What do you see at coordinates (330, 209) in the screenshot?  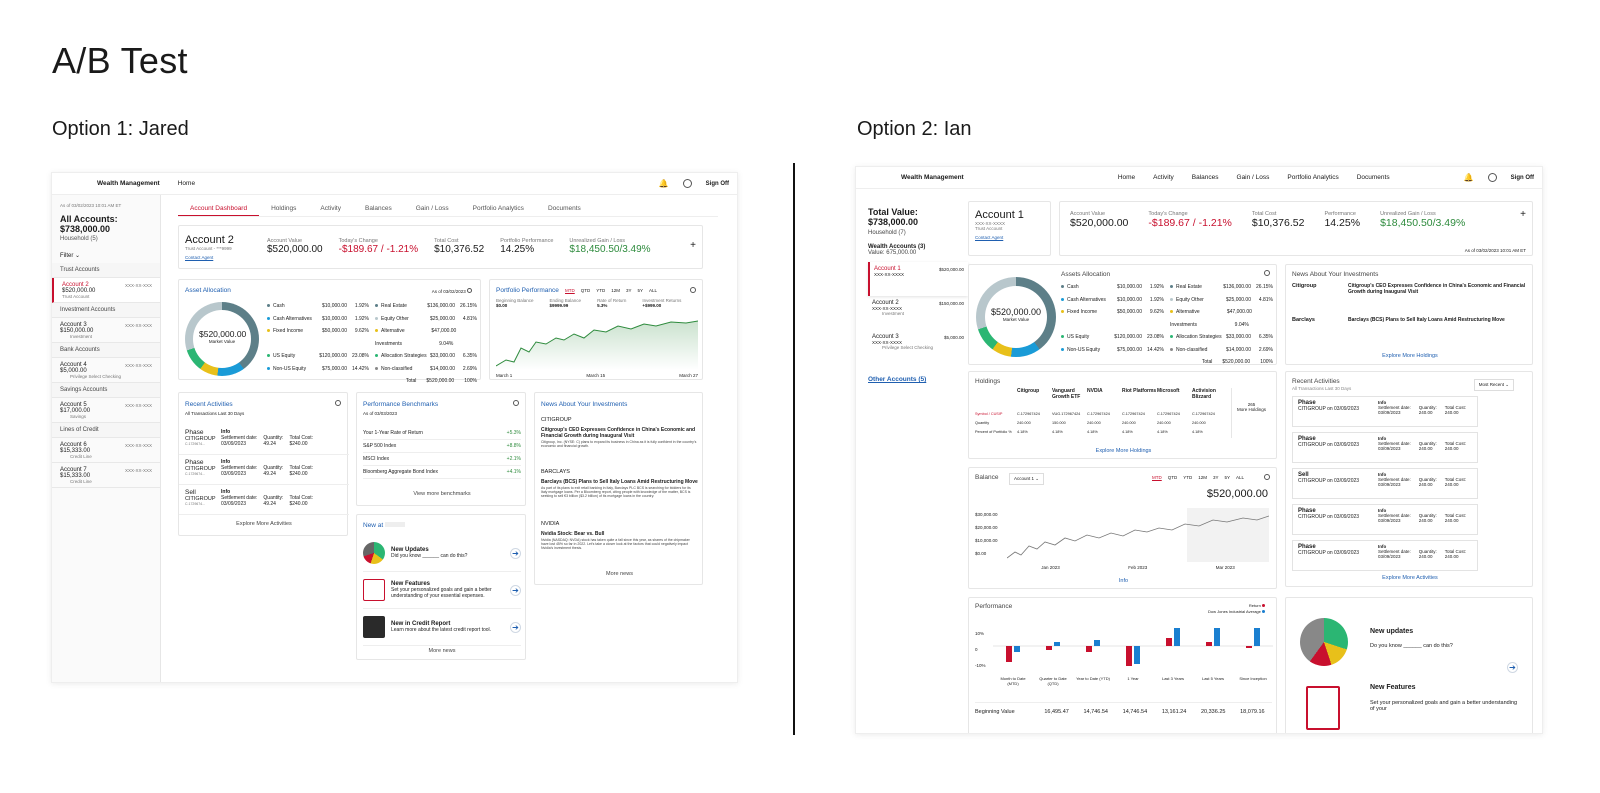 I see `tab: Activity` at bounding box center [330, 209].